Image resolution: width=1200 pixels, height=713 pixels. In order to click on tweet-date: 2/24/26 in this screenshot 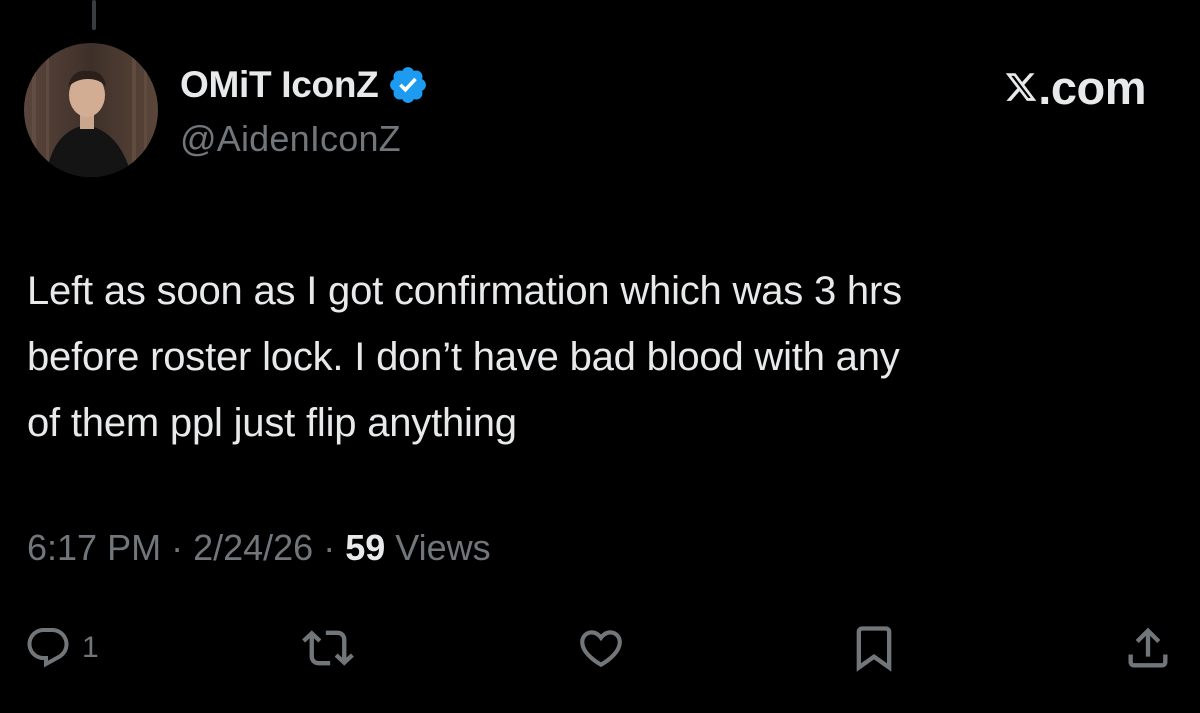, I will do `click(253, 548)`.